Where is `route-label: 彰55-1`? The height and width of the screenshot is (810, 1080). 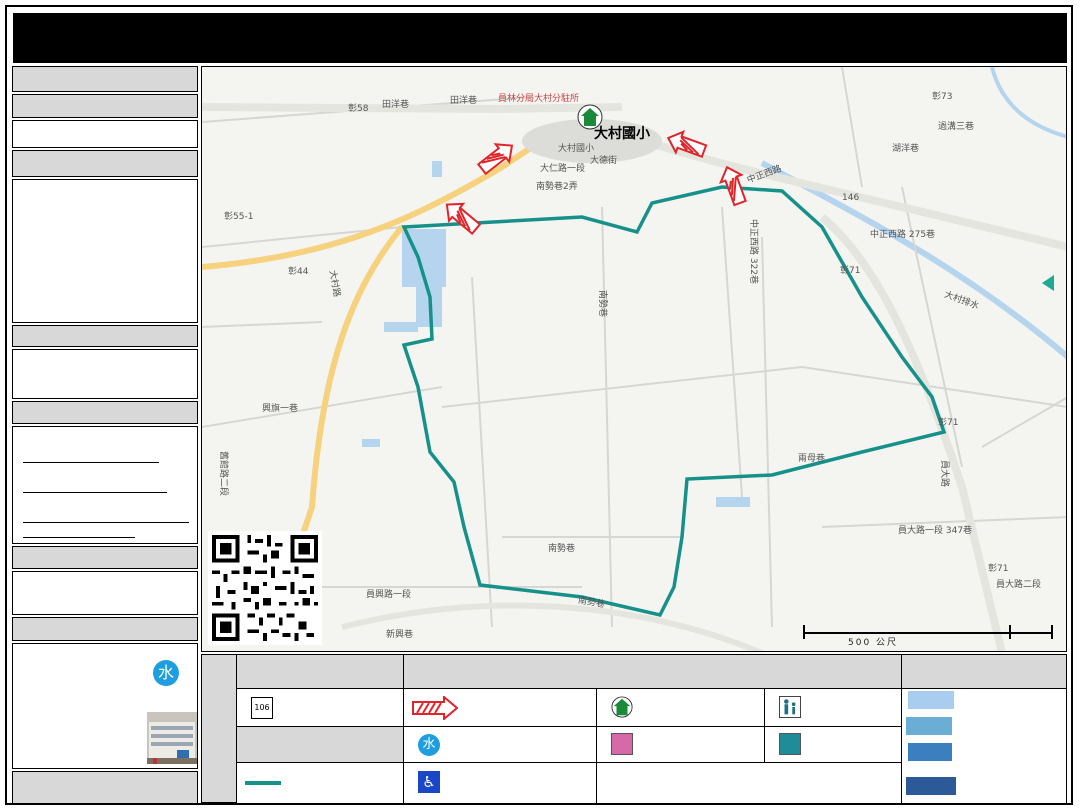 route-label: 彰55-1 is located at coordinates (239, 217).